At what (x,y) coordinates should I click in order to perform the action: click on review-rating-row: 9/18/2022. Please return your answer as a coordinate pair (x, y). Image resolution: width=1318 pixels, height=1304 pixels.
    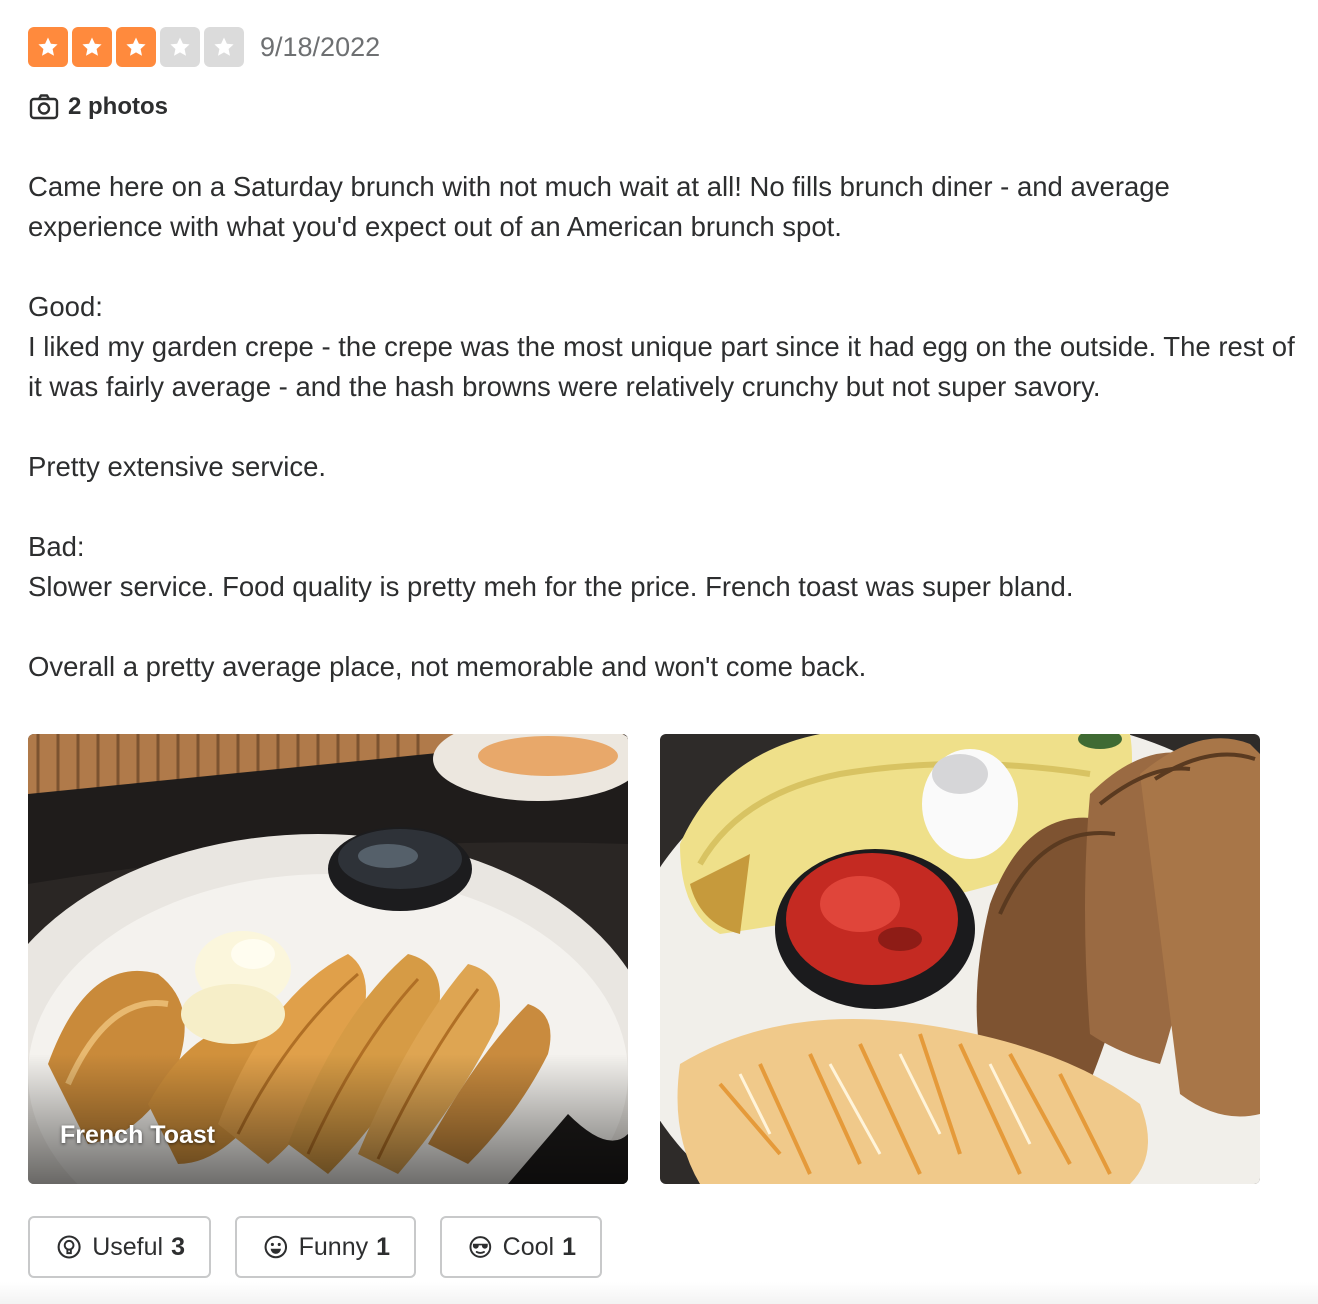
    Looking at the image, I should click on (204, 47).